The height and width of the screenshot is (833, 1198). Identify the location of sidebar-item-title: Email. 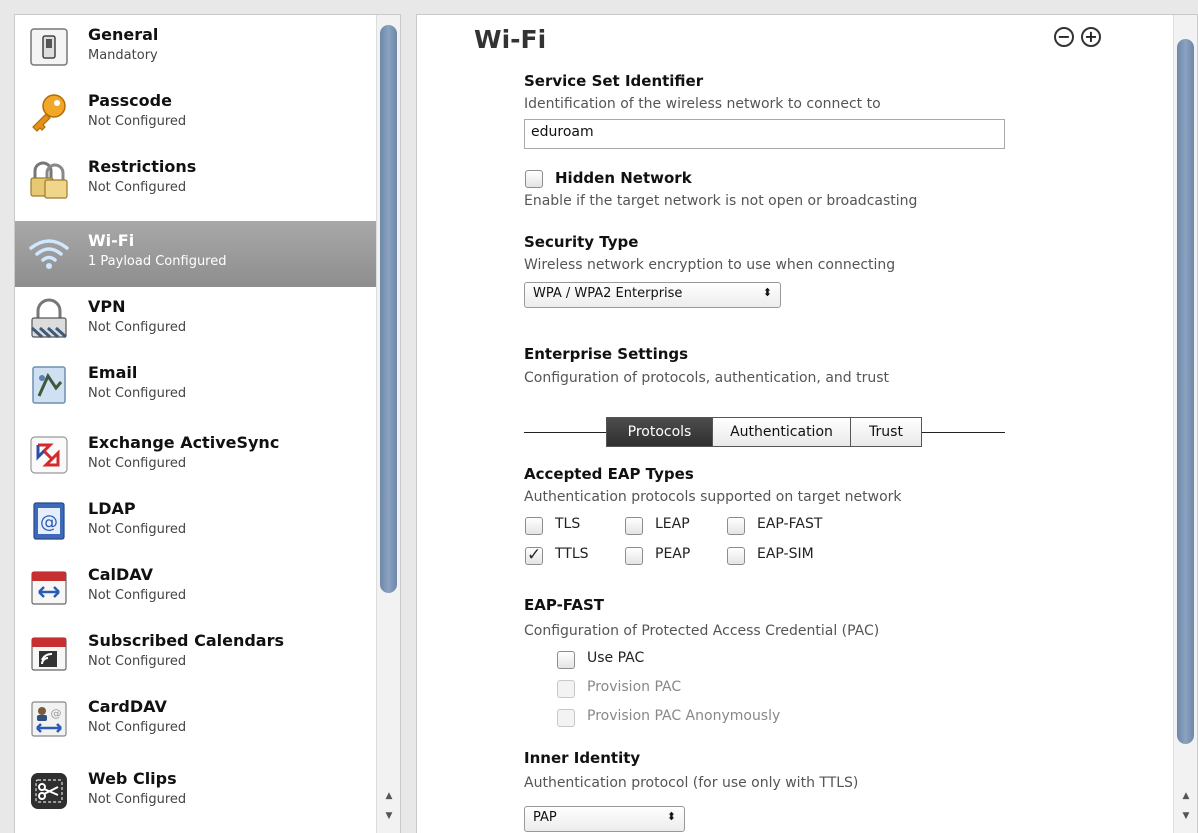
(113, 372).